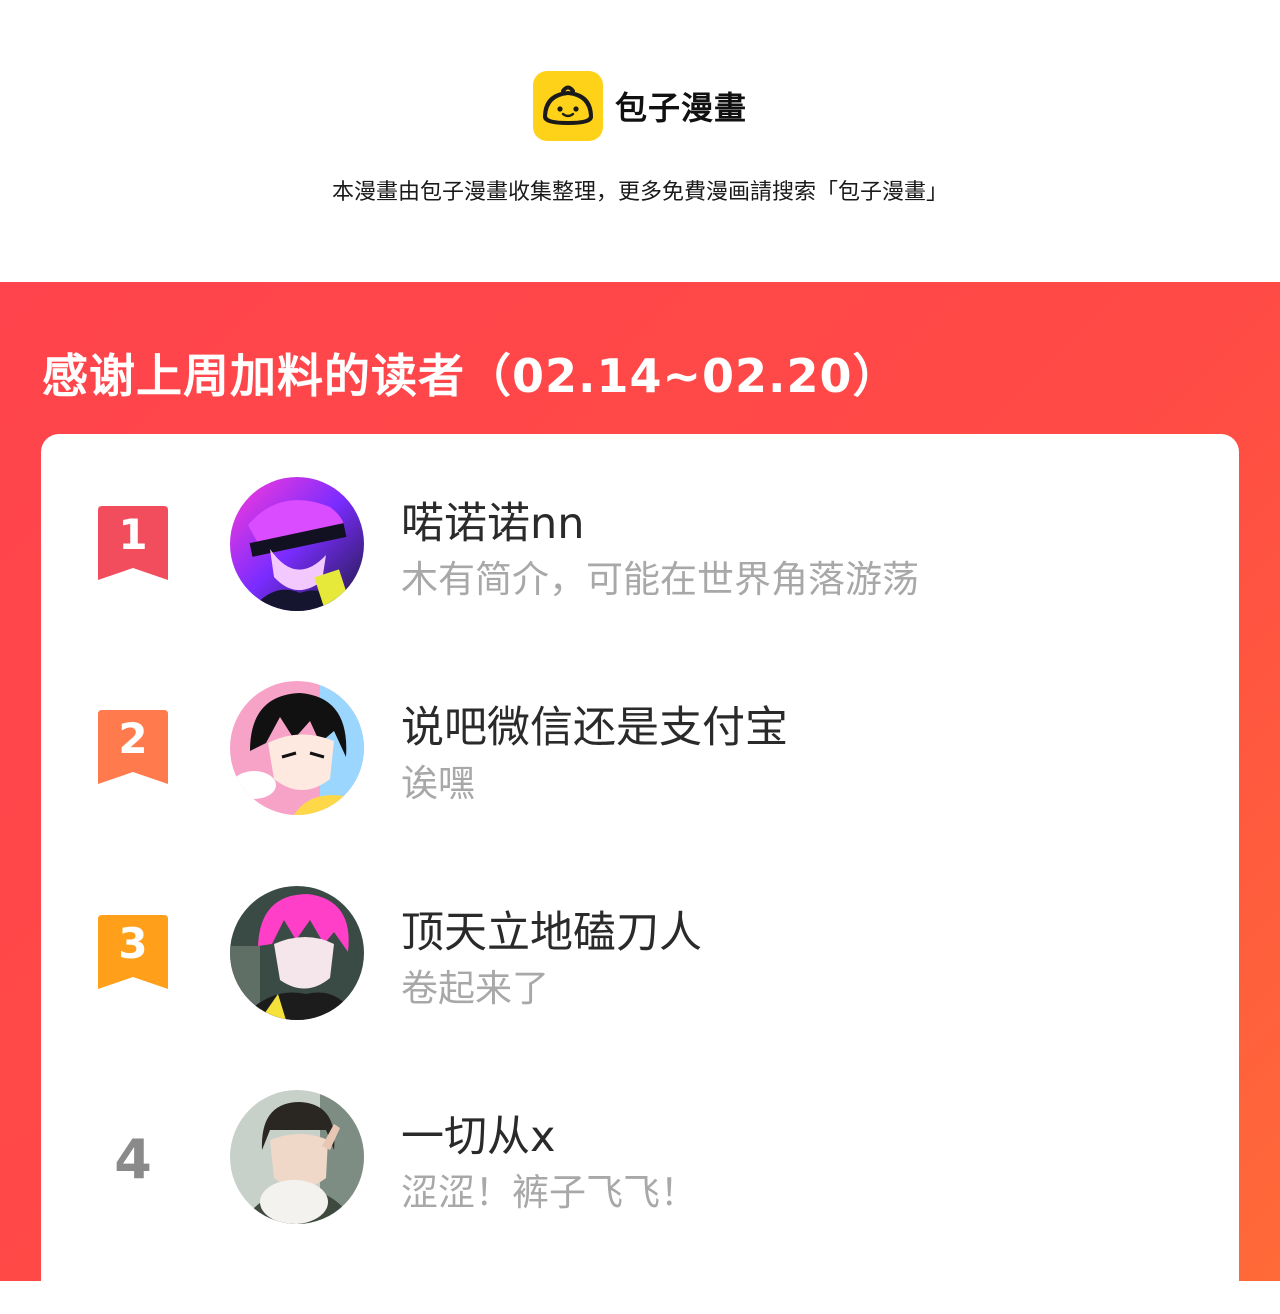  What do you see at coordinates (133, 543) in the screenshot?
I see `rank-badge: 1` at bounding box center [133, 543].